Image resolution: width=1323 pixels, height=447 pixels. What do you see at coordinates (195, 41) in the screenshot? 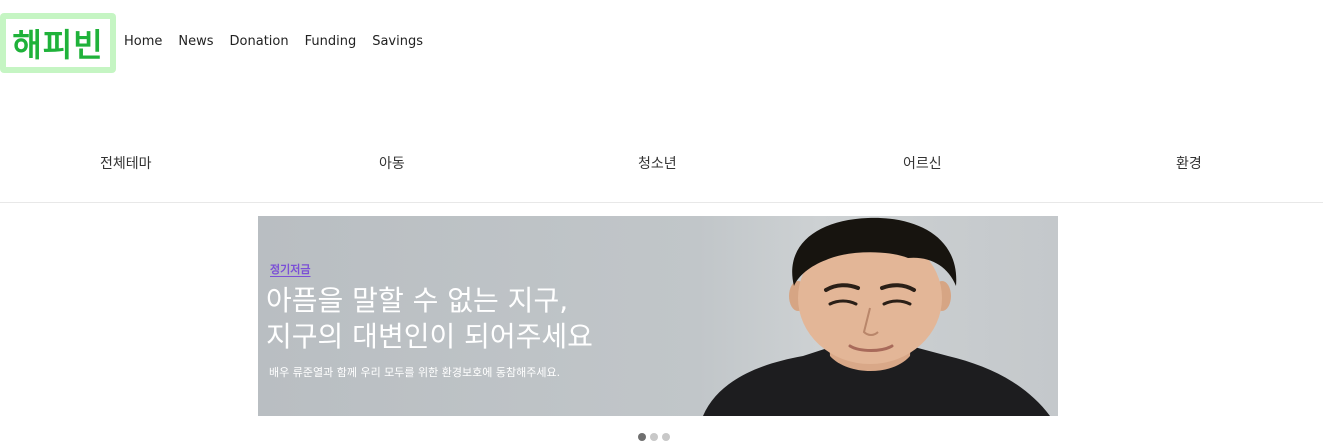
I see `nav-news: News` at bounding box center [195, 41].